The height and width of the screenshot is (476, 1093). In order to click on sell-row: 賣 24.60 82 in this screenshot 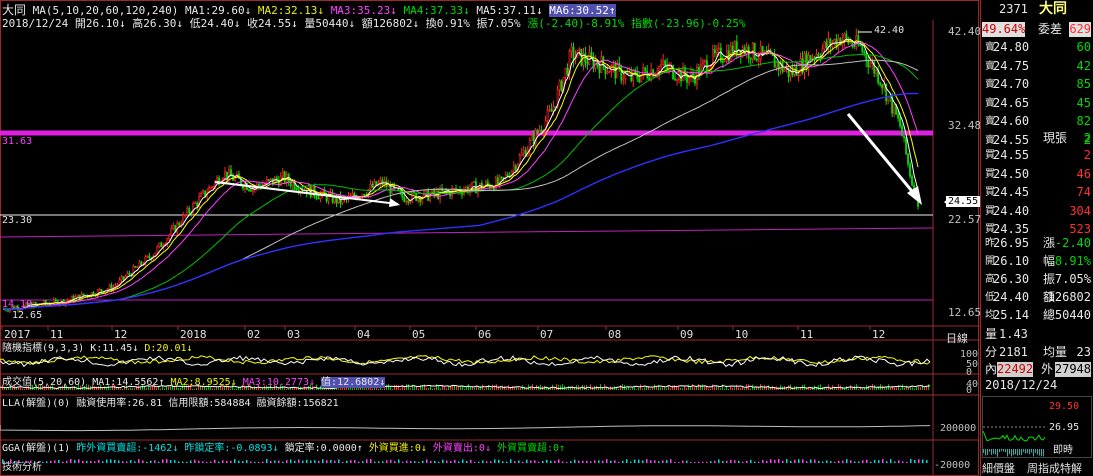, I will do `click(1037, 121)`.